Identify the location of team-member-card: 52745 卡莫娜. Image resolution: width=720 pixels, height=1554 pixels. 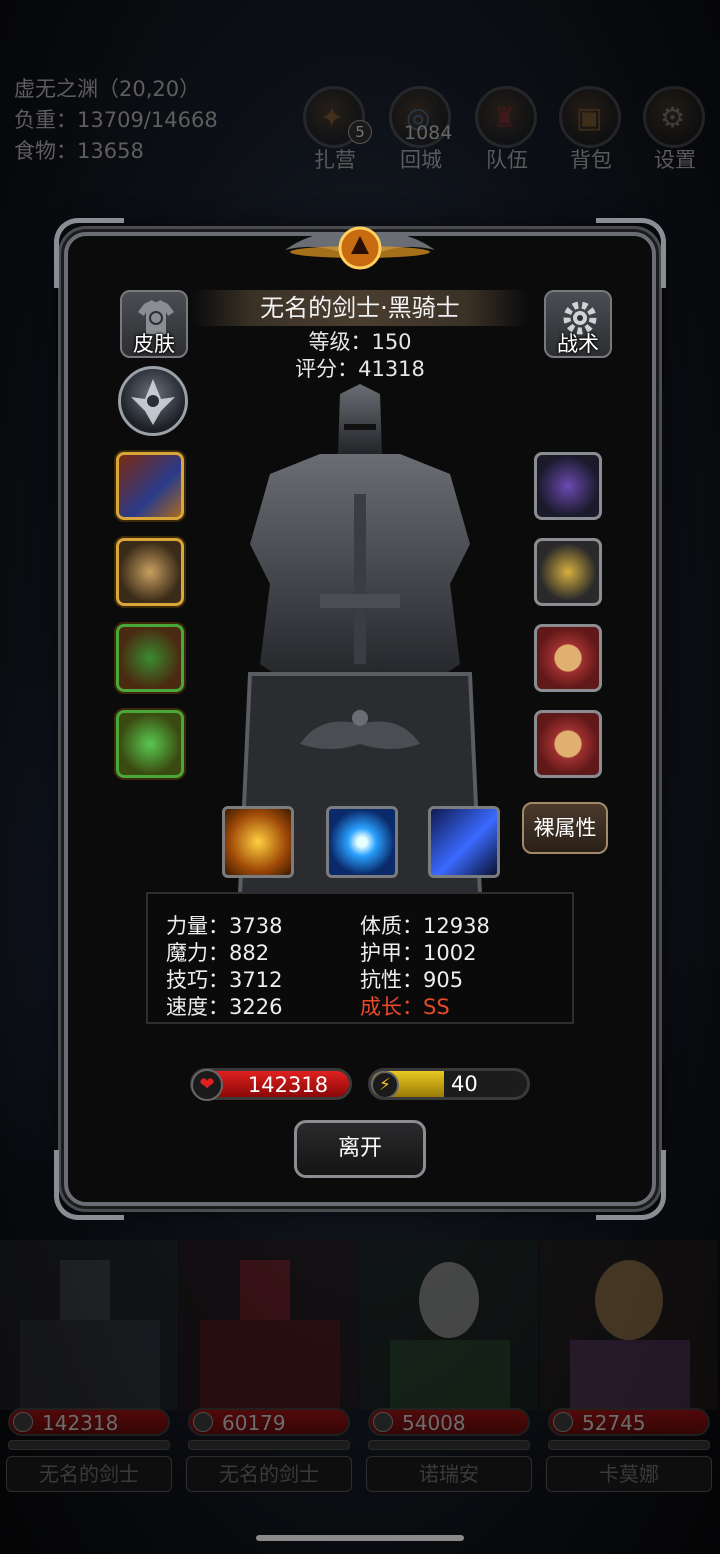
(629, 1370).